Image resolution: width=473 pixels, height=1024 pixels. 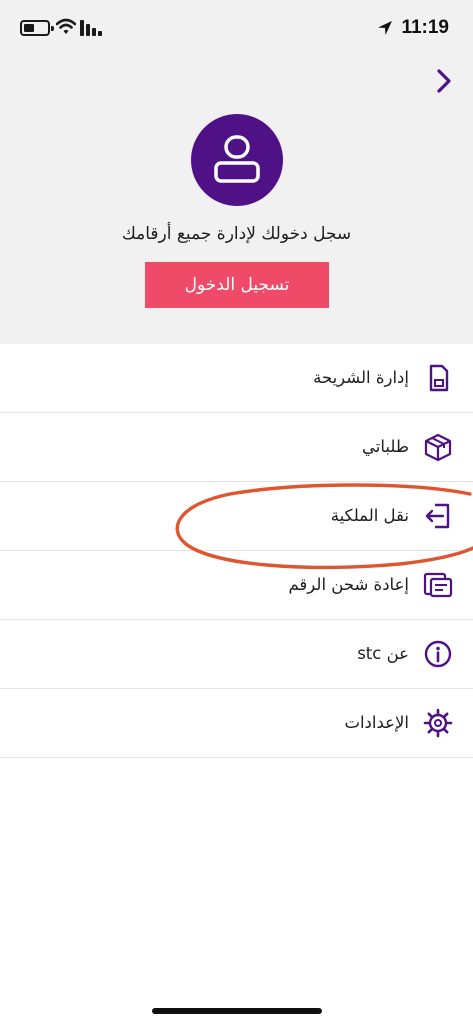 What do you see at coordinates (236, 585) in the screenshot?
I see `menu-item-recharge: إعادة شحن الرقم` at bounding box center [236, 585].